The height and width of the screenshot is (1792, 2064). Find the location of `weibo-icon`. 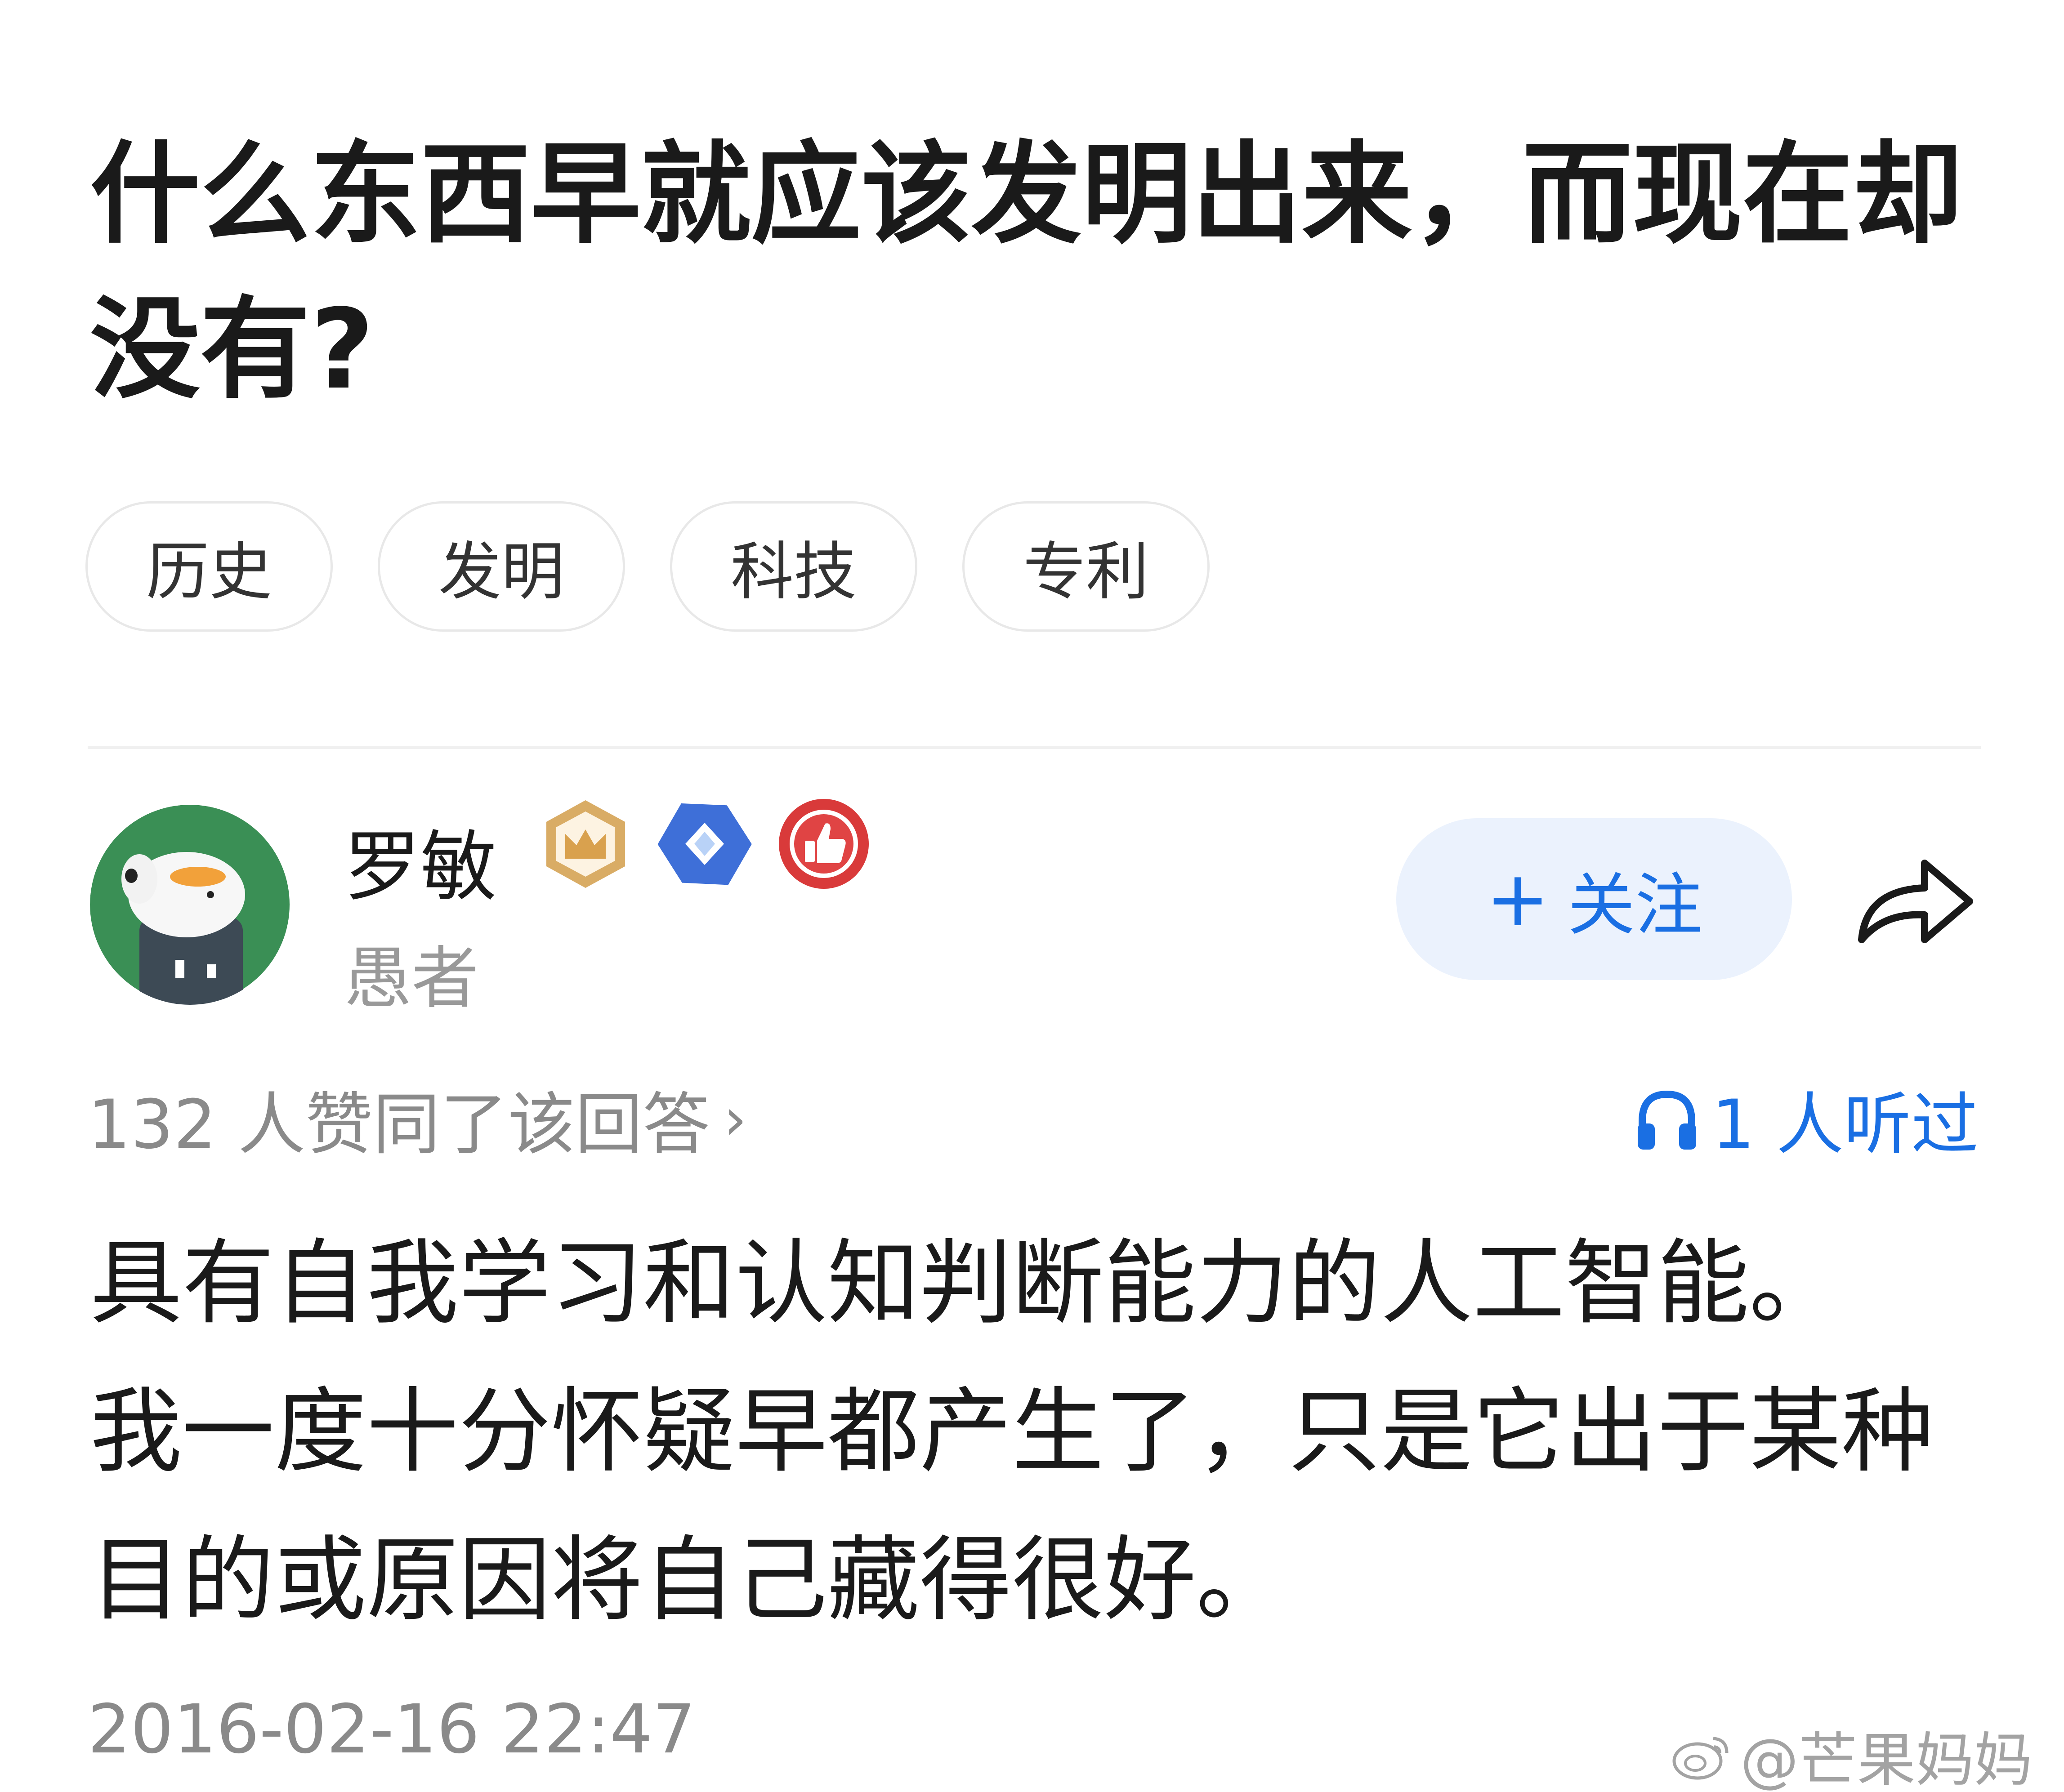

weibo-icon is located at coordinates (1701, 1758).